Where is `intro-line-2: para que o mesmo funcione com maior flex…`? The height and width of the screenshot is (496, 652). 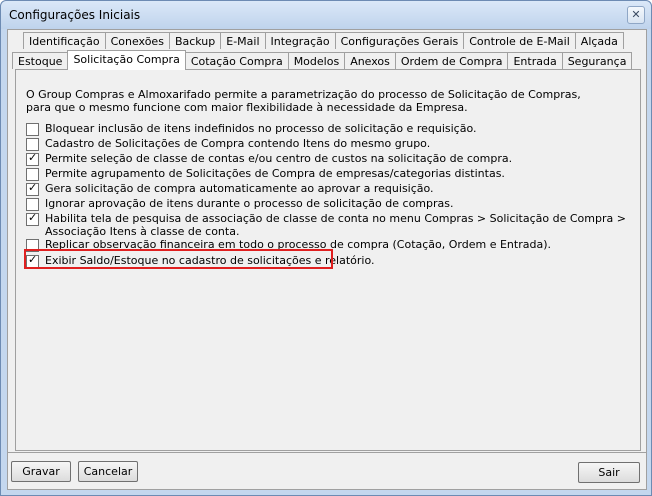
intro-line-2: para que o mesmo funcione com maior flex… is located at coordinates (247, 107).